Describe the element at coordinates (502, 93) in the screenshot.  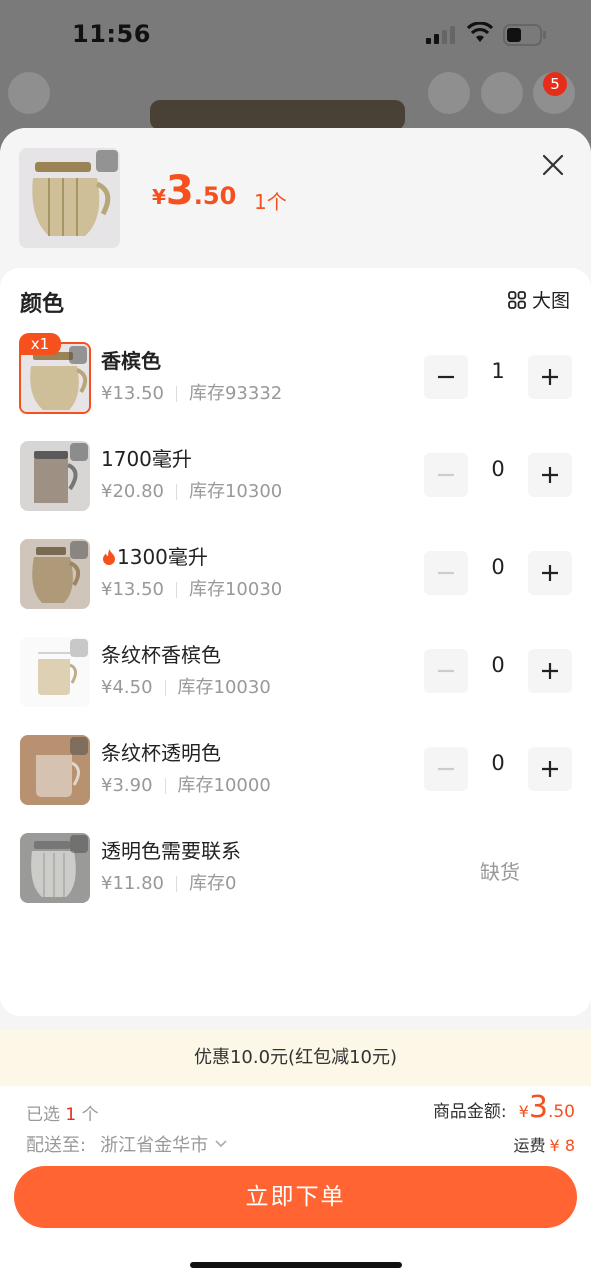
I see `share-icon` at that location.